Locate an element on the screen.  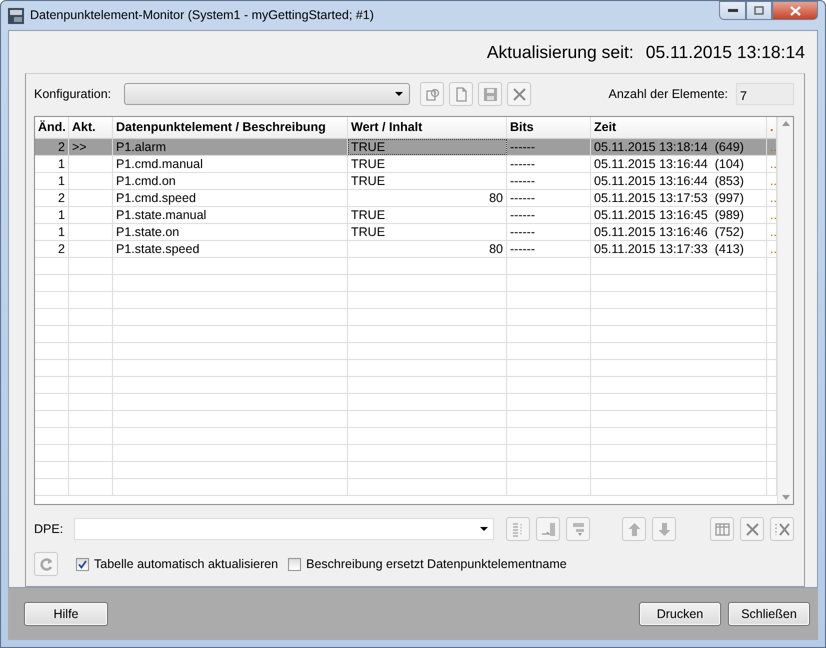
minimize-icon is located at coordinates (733, 10).